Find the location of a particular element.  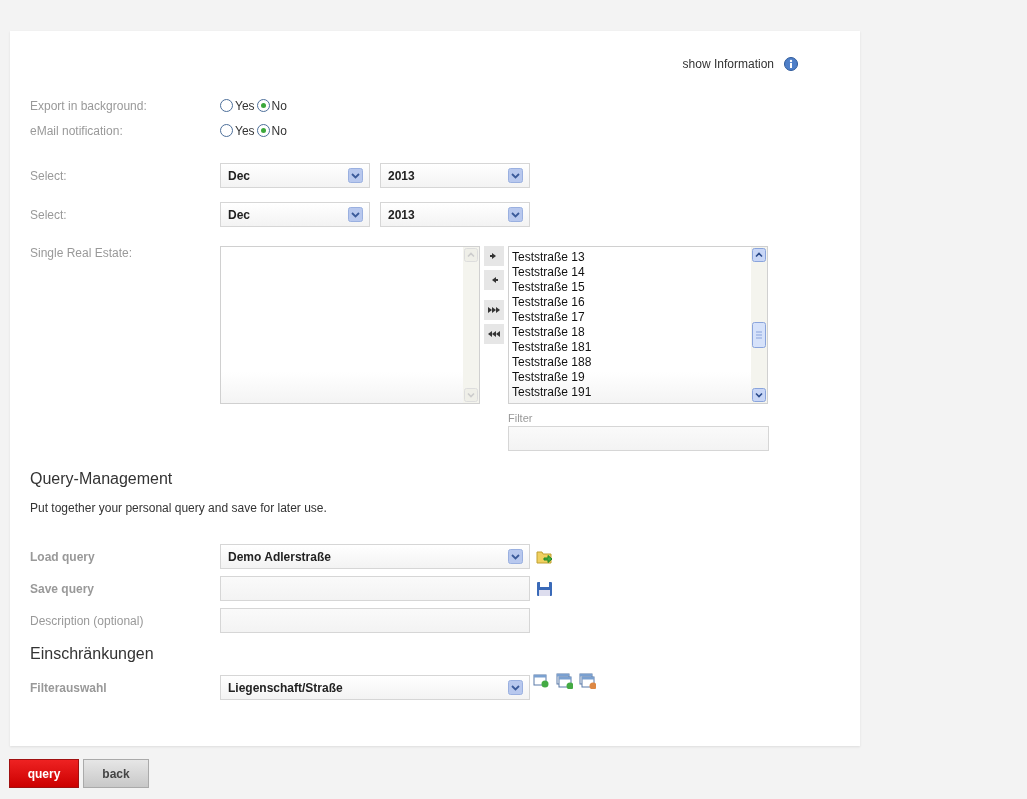

save-query-label: Save query is located at coordinates (63, 588).